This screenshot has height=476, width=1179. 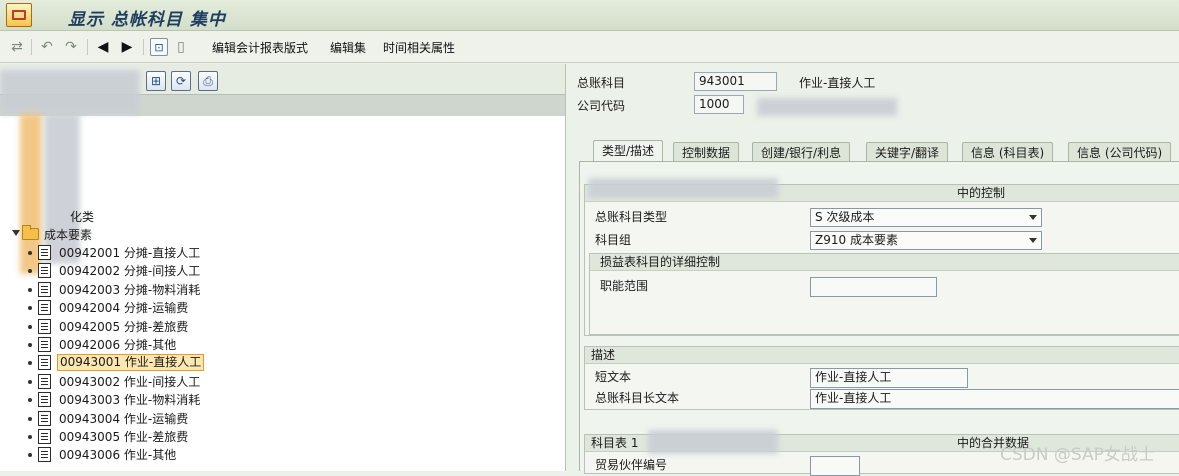 I want to click on tree-item-label: 00943002 作业-间接人工, so click(x=130, y=381).